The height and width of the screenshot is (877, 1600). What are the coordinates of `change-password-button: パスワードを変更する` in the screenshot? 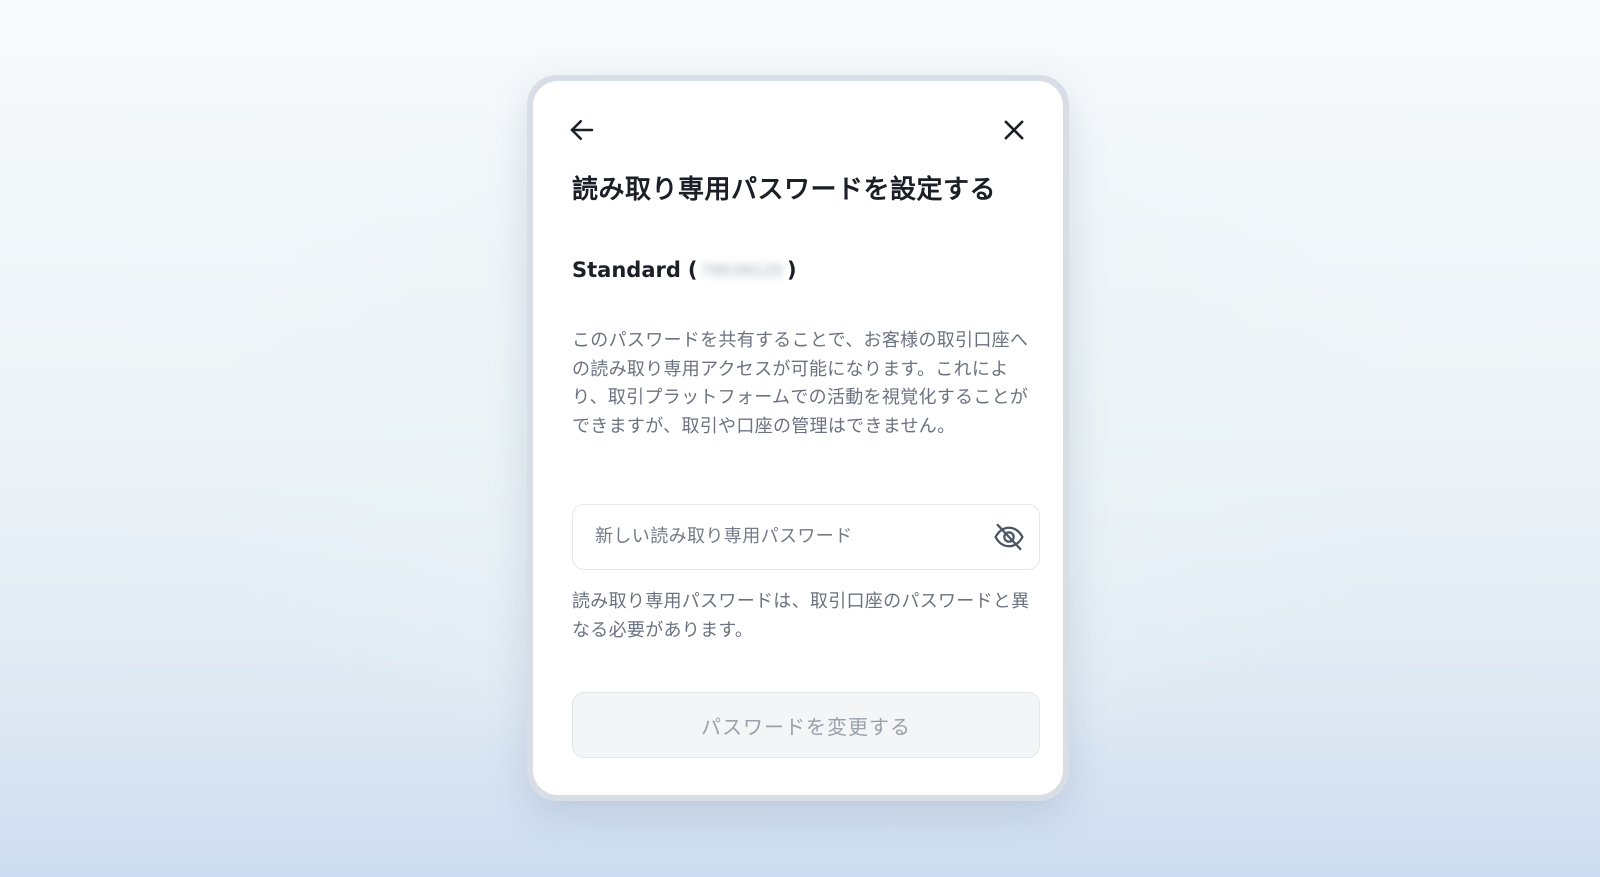 It's located at (806, 725).